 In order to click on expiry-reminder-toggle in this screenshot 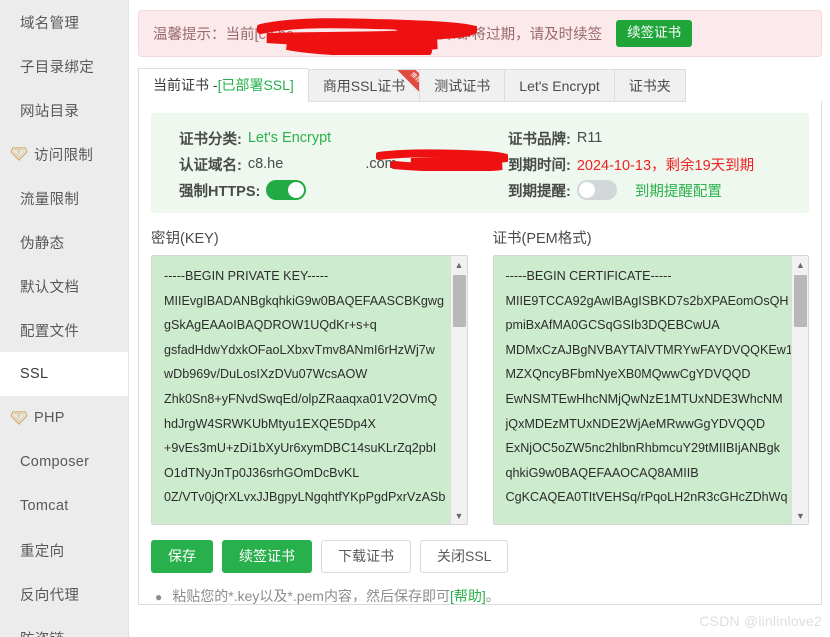, I will do `click(596, 190)`.